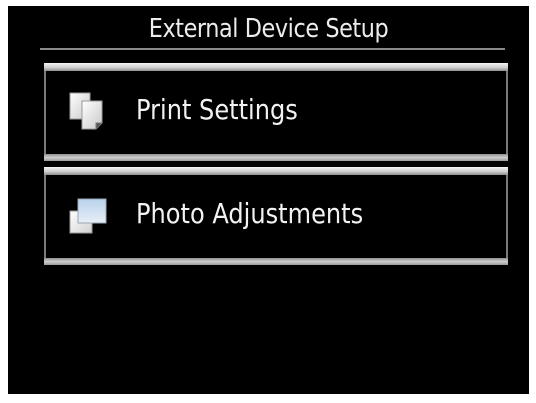  Describe the element at coordinates (272, 49) in the screenshot. I see `title-divider` at that location.